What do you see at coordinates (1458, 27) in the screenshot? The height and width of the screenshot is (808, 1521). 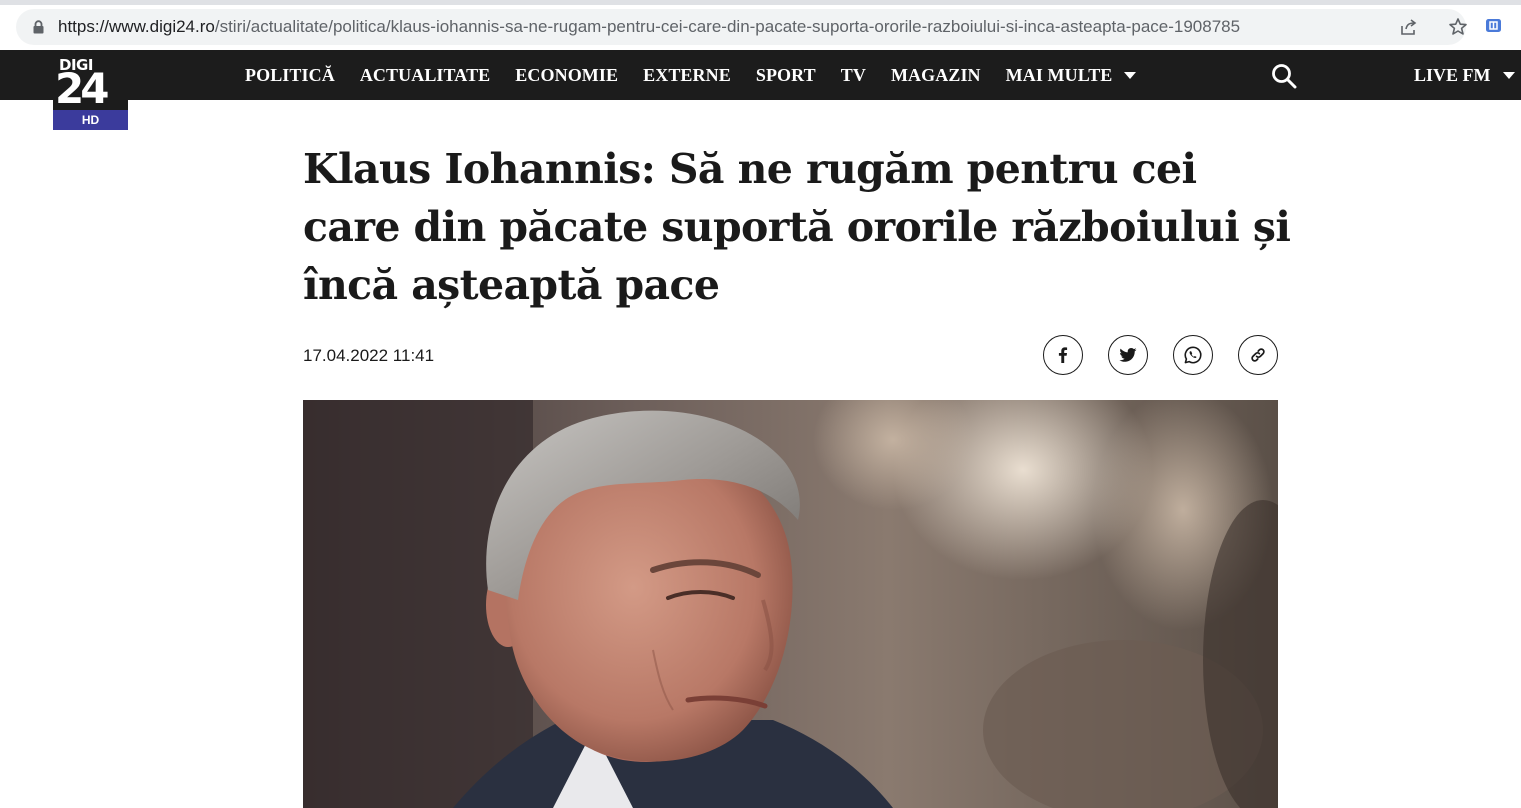 I see `bookmark-star-icon` at bounding box center [1458, 27].